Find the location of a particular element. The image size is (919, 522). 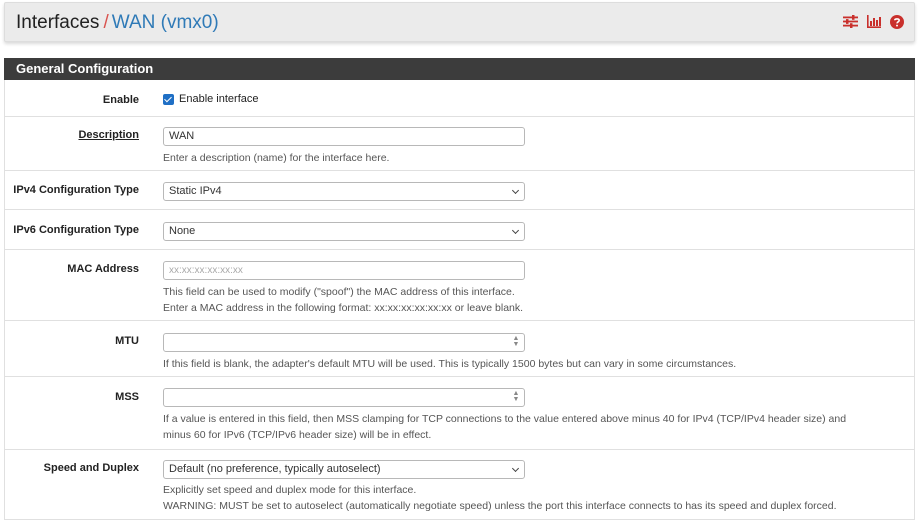

breadcrumb-current: WAN (vmx0) is located at coordinates (165, 22).